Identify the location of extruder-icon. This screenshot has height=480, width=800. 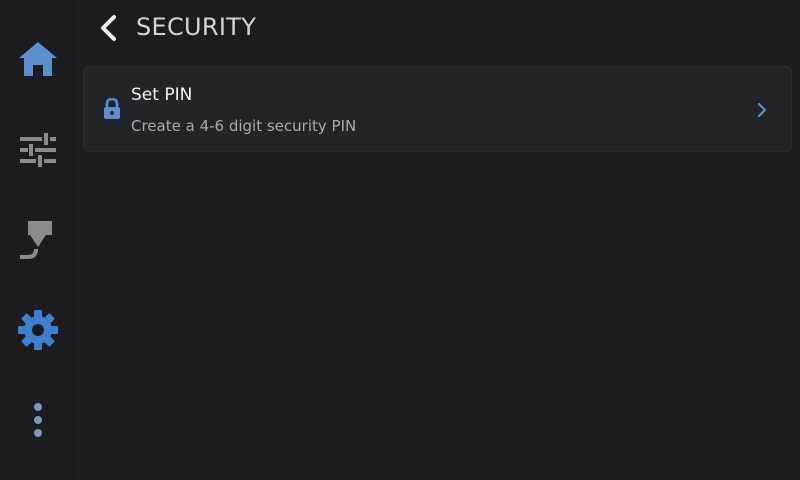
(36, 240).